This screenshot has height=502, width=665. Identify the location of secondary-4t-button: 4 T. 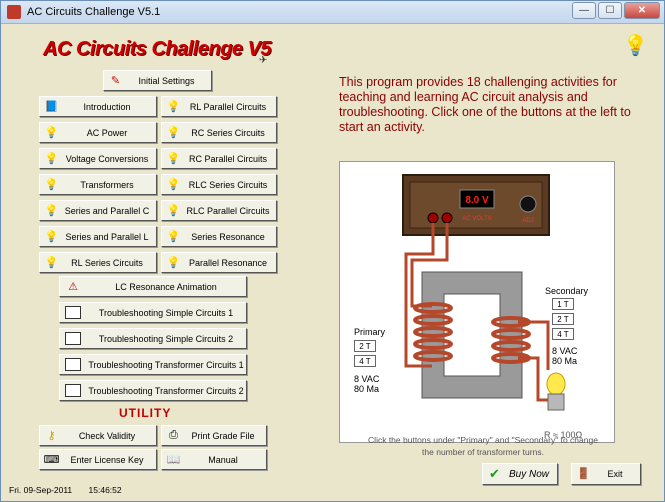
(563, 334).